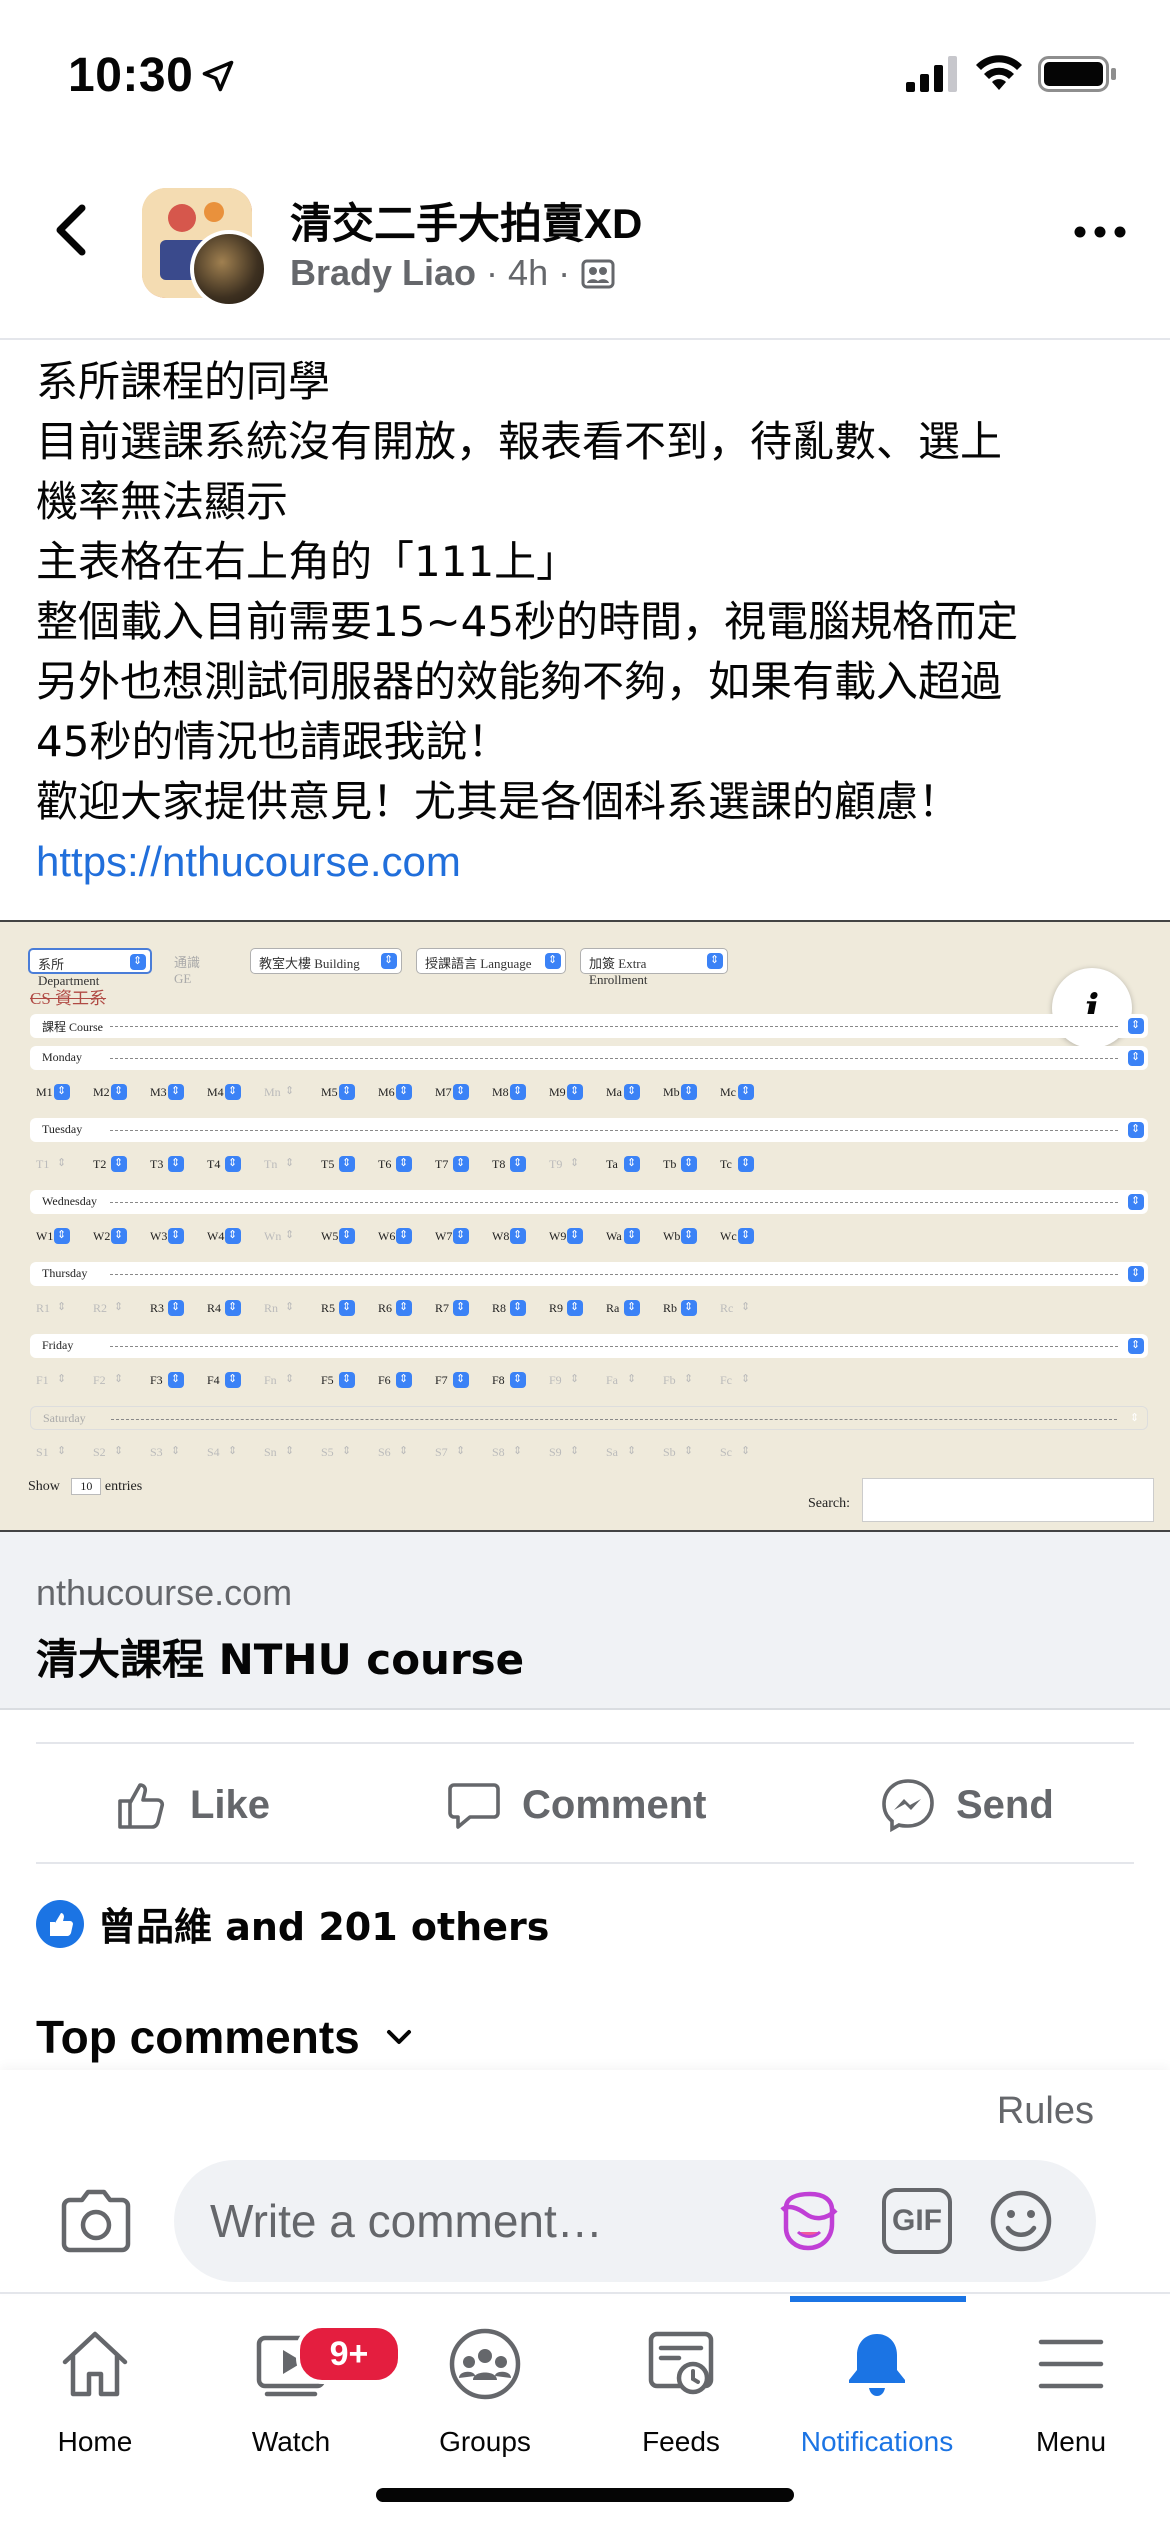  Describe the element at coordinates (349, 2354) in the screenshot. I see `notification-count-badge: 9+` at that location.